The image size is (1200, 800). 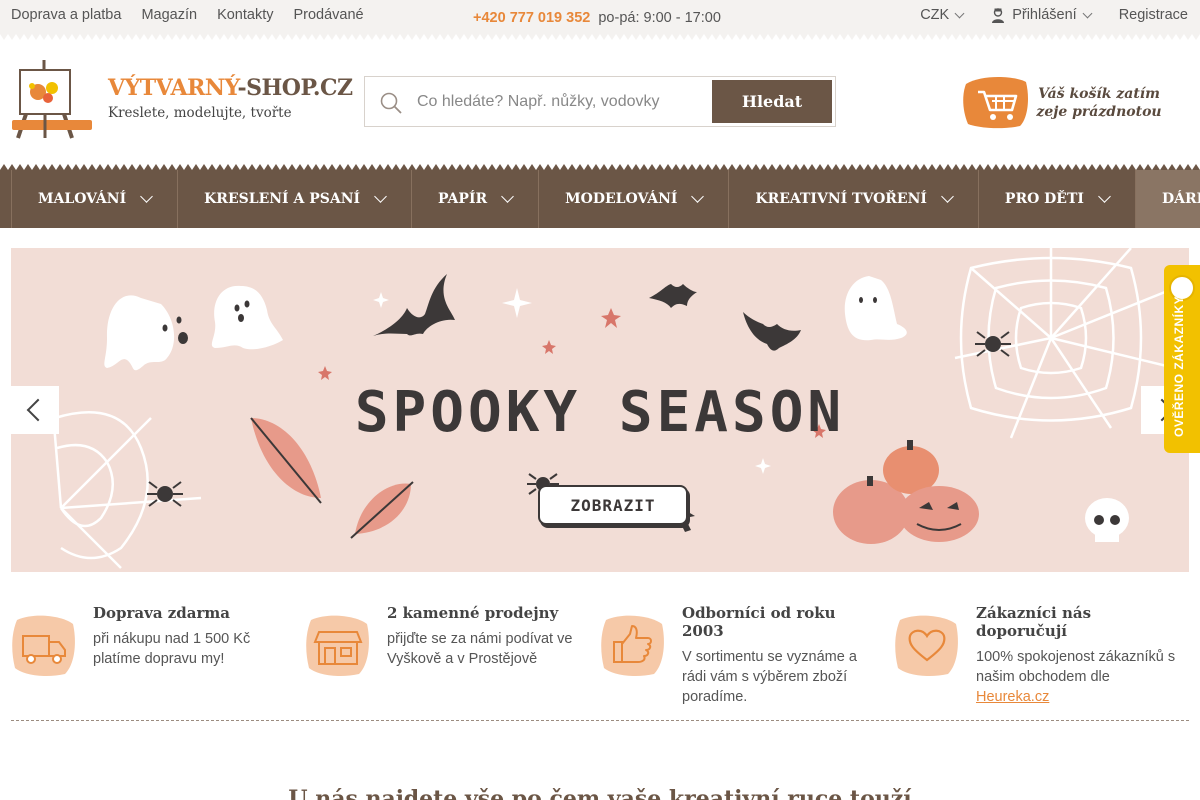 What do you see at coordinates (282, 199) in the screenshot?
I see `nav-label: KRESLENÍ A PSANÍ` at bounding box center [282, 199].